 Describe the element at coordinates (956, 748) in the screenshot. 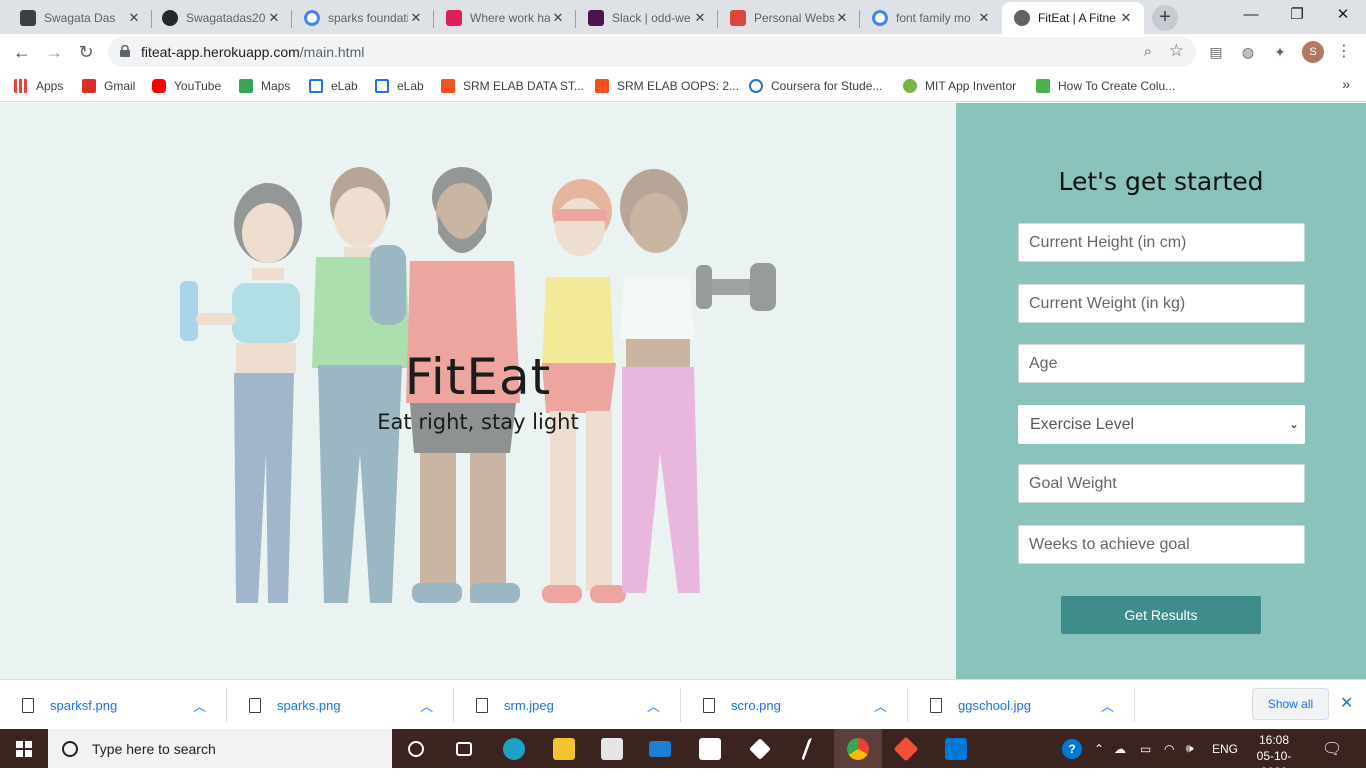

I see `vscode-icon` at that location.